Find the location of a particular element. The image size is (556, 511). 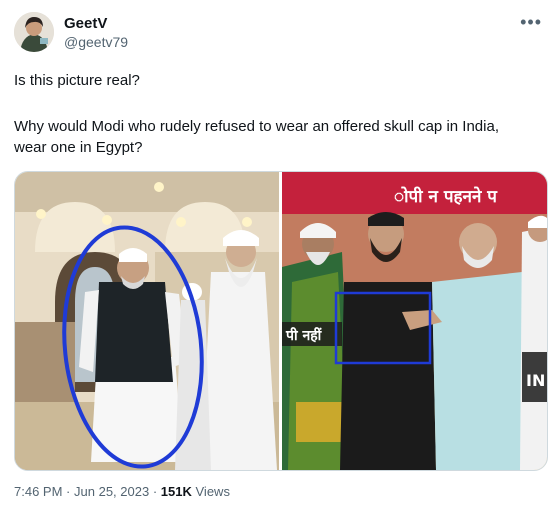

avatar-image is located at coordinates (34, 32).